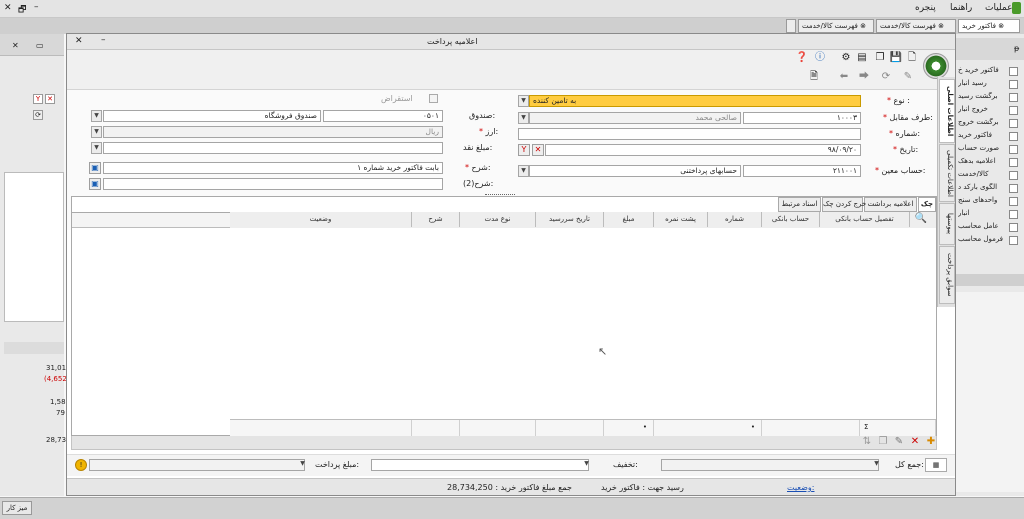  Describe the element at coordinates (947, 224) in the screenshot. I see `tab-attachments: پیوستها` at that location.